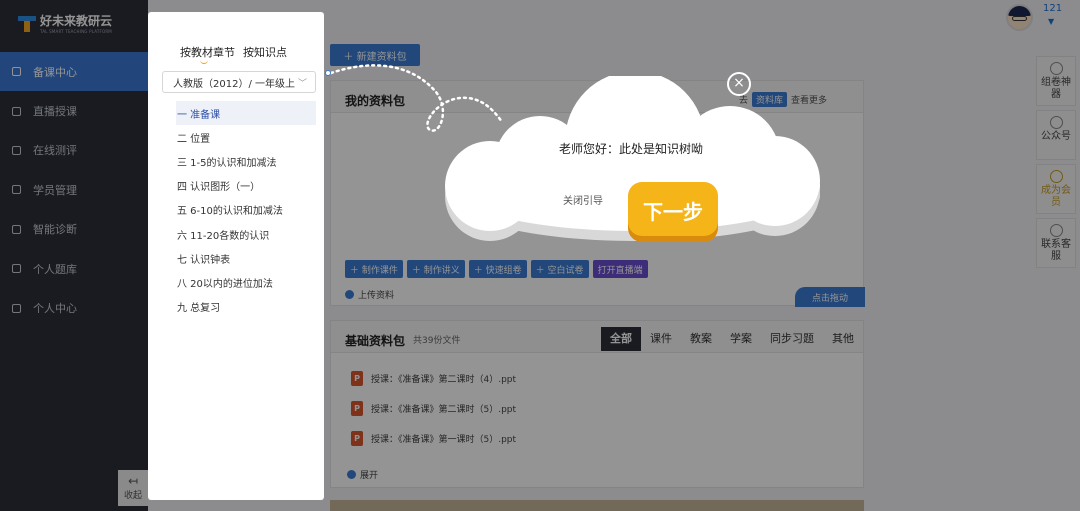 Image resolution: width=1080 pixels, height=511 pixels. What do you see at coordinates (631, 149) in the screenshot?
I see `guide-message: 老师您好：此处是知识树呦` at bounding box center [631, 149].